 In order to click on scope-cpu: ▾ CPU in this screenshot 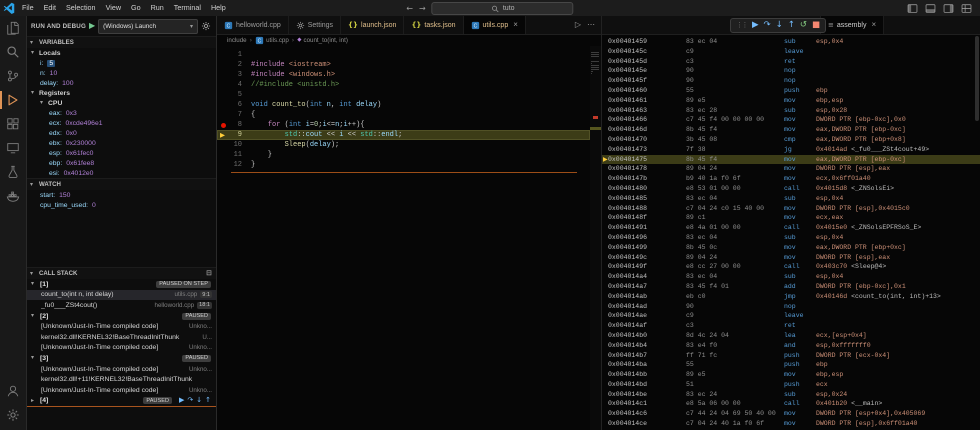, I will do `click(121, 103)`.